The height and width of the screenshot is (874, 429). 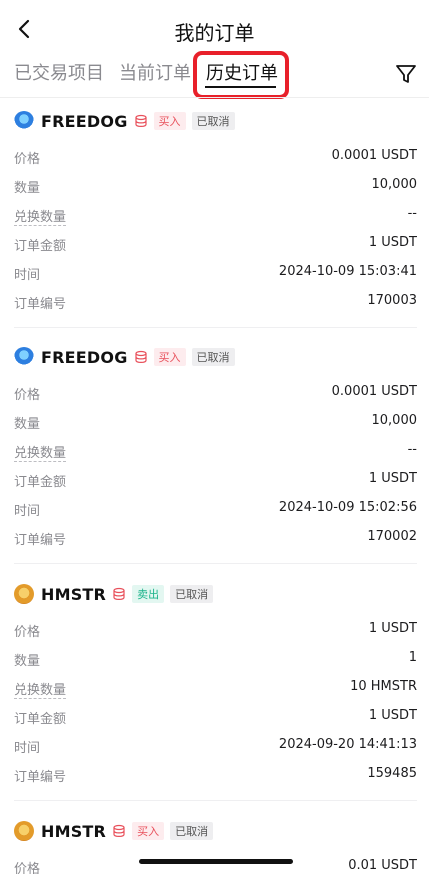 I want to click on tabs-divider, so click(x=214, y=97).